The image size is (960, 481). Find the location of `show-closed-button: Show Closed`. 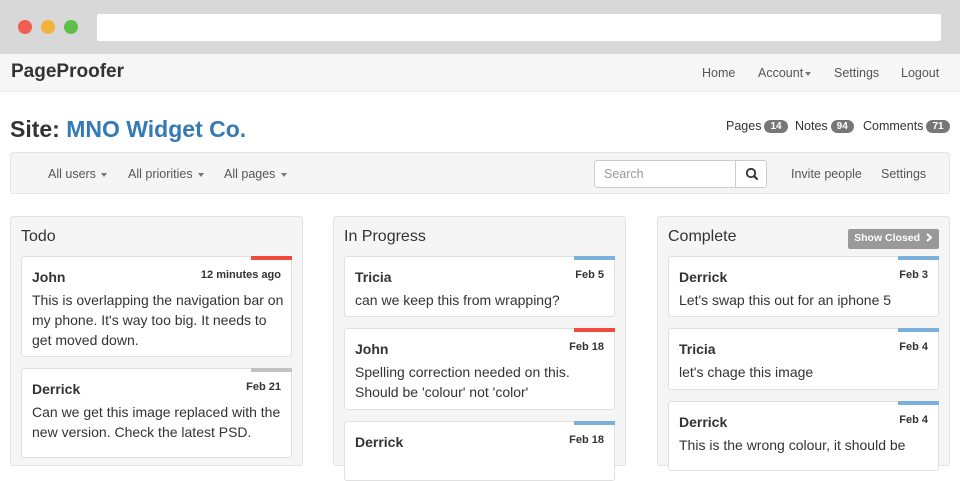

show-closed-button: Show Closed is located at coordinates (893, 239).